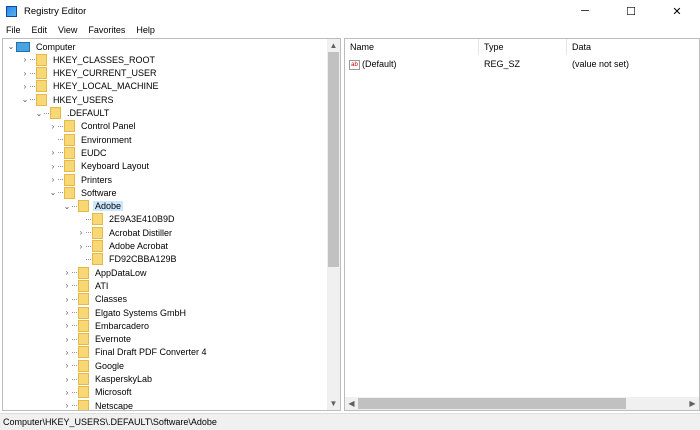  What do you see at coordinates (121, 272) in the screenshot?
I see `tree-item-label: AppDataLow` at bounding box center [121, 272].